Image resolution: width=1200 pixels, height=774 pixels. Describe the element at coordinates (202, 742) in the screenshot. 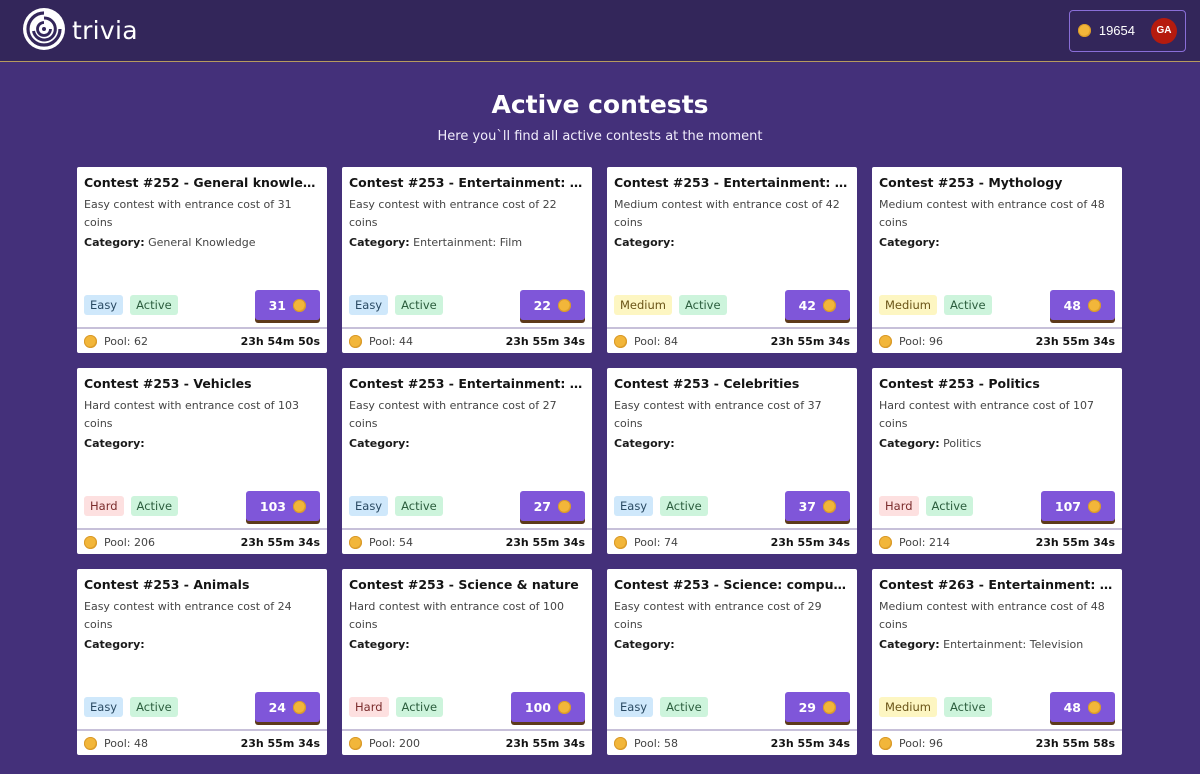

I see `card-footer: Pool: 48 23h 55m 34s` at that location.